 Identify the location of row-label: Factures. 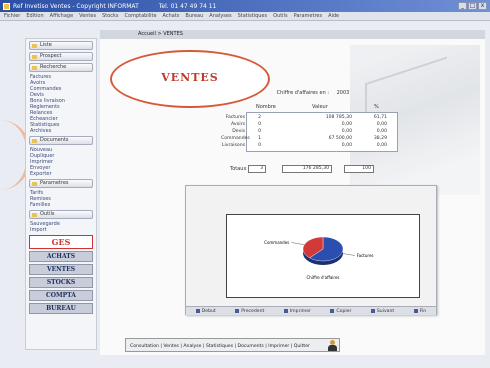
(235, 117).